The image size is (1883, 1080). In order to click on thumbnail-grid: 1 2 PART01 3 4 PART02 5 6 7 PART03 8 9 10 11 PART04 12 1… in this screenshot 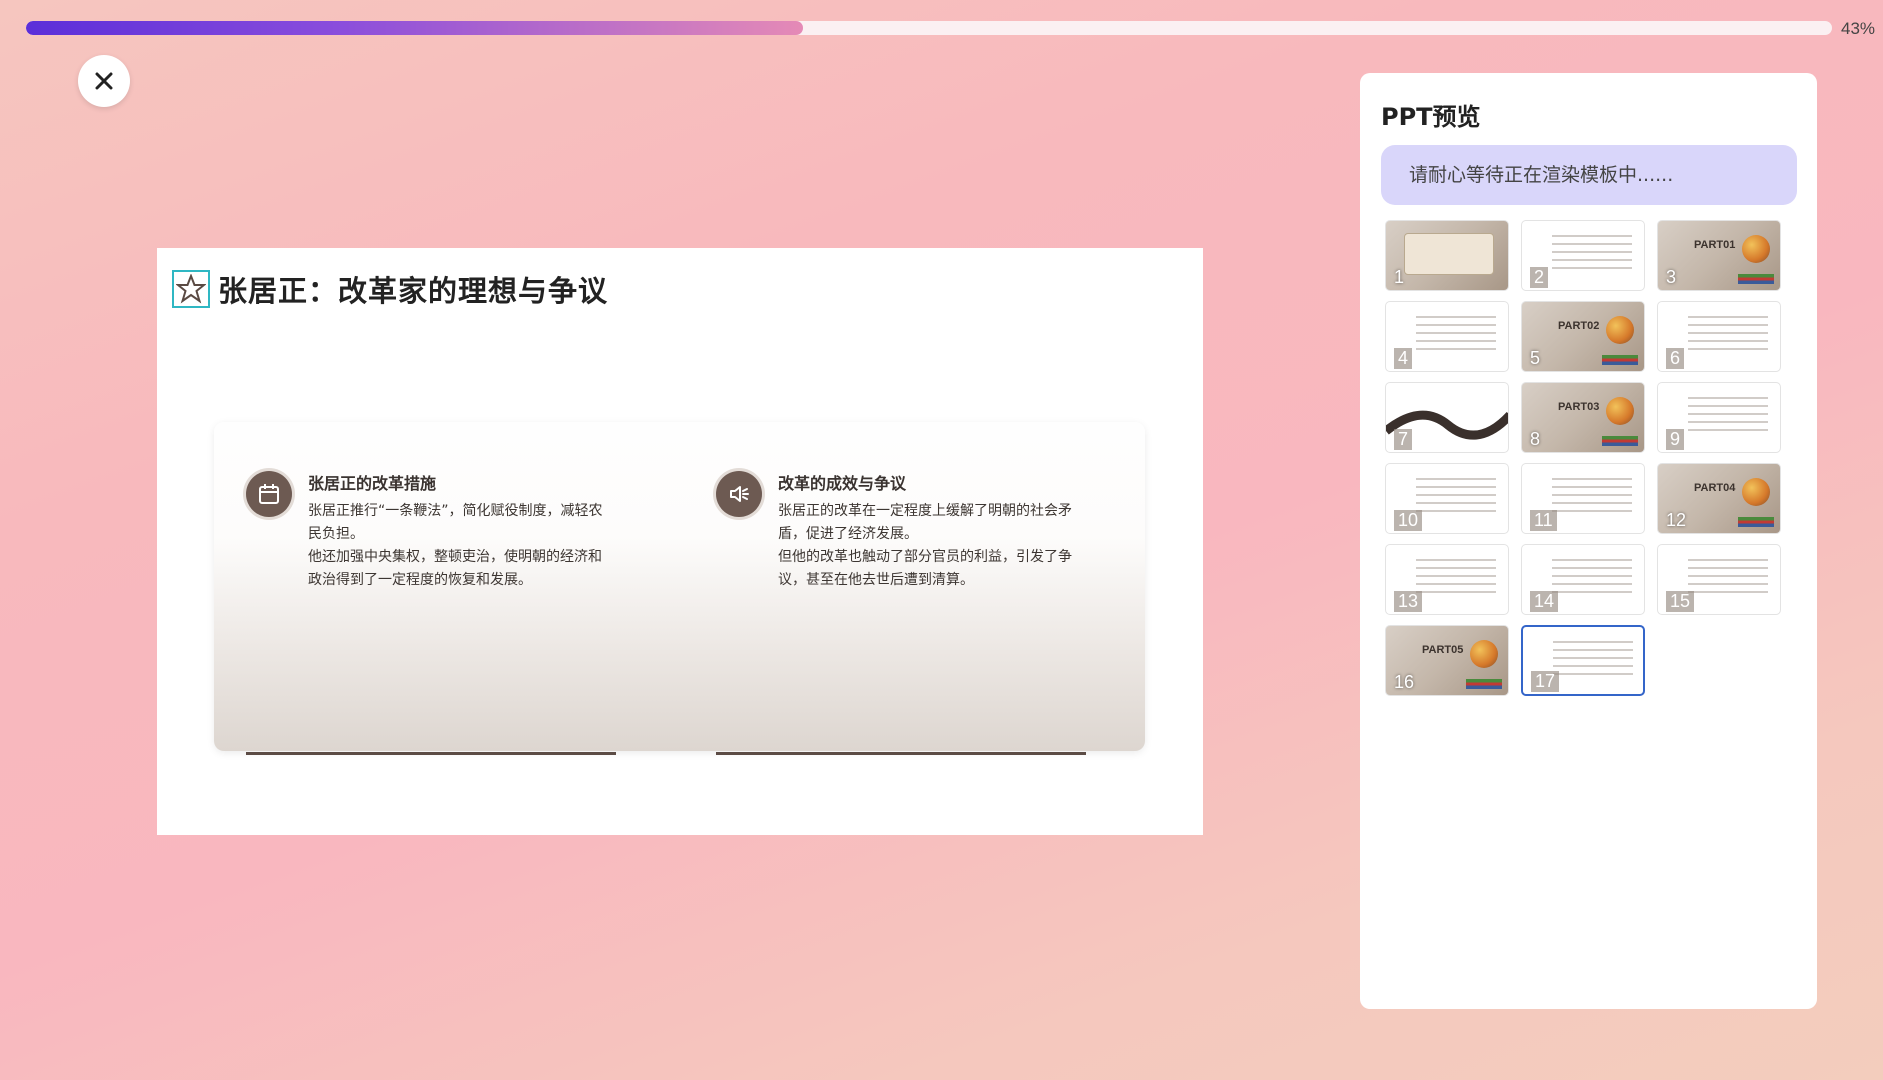, I will do `click(1587, 458)`.